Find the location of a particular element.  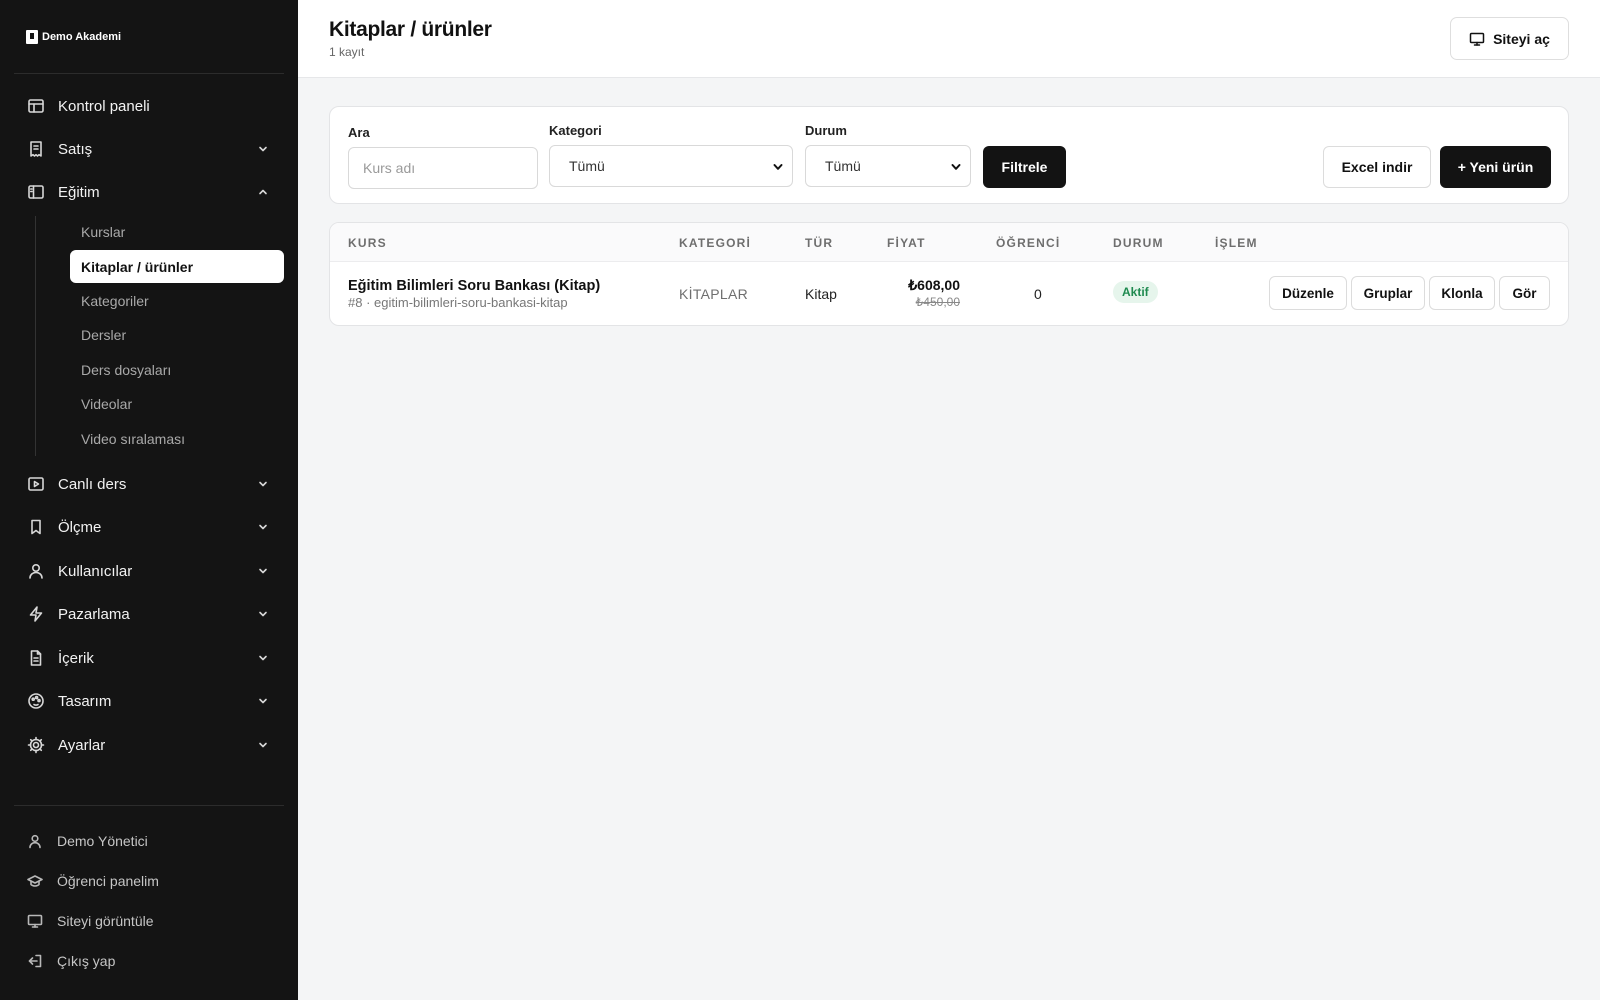

sidebar-item-label: Tasarım is located at coordinates (85, 701).